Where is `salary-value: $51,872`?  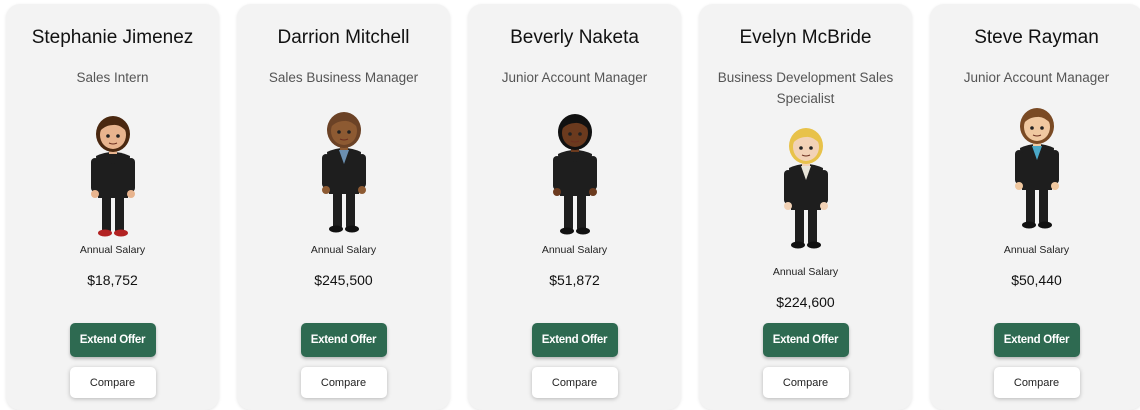 salary-value: $51,872 is located at coordinates (574, 280).